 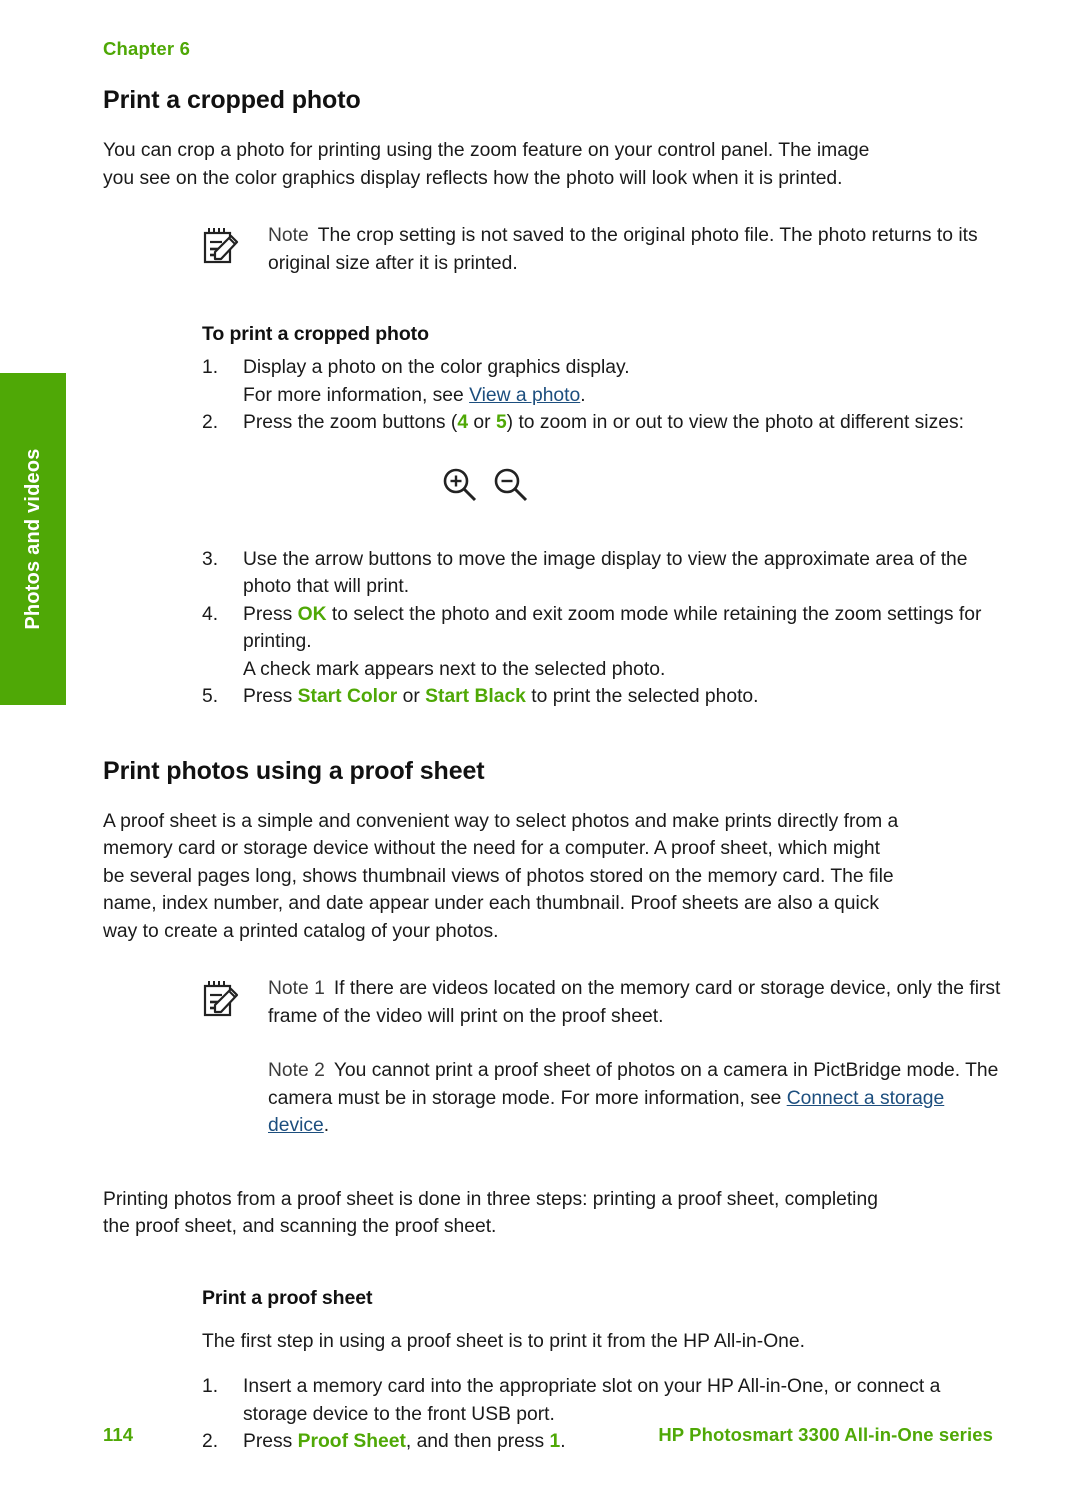 What do you see at coordinates (825, 1434) in the screenshot?
I see `footer-product-name: HP Photosmart 3300 All-in-One series` at bounding box center [825, 1434].